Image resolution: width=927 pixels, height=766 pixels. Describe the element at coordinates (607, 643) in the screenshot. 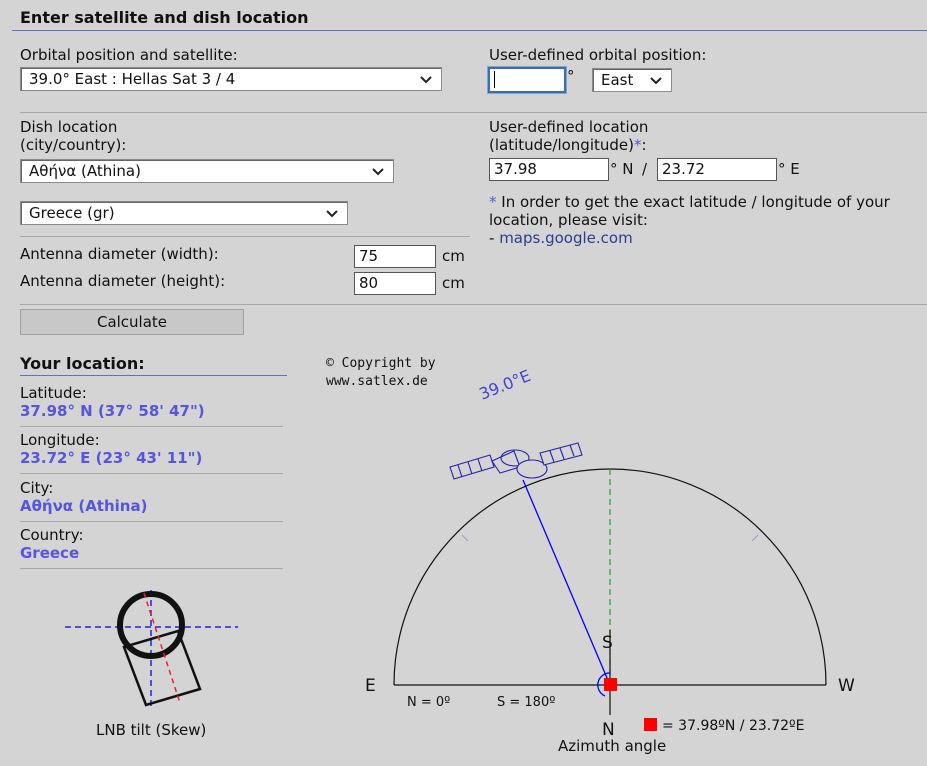

I see `label-south: S` at that location.